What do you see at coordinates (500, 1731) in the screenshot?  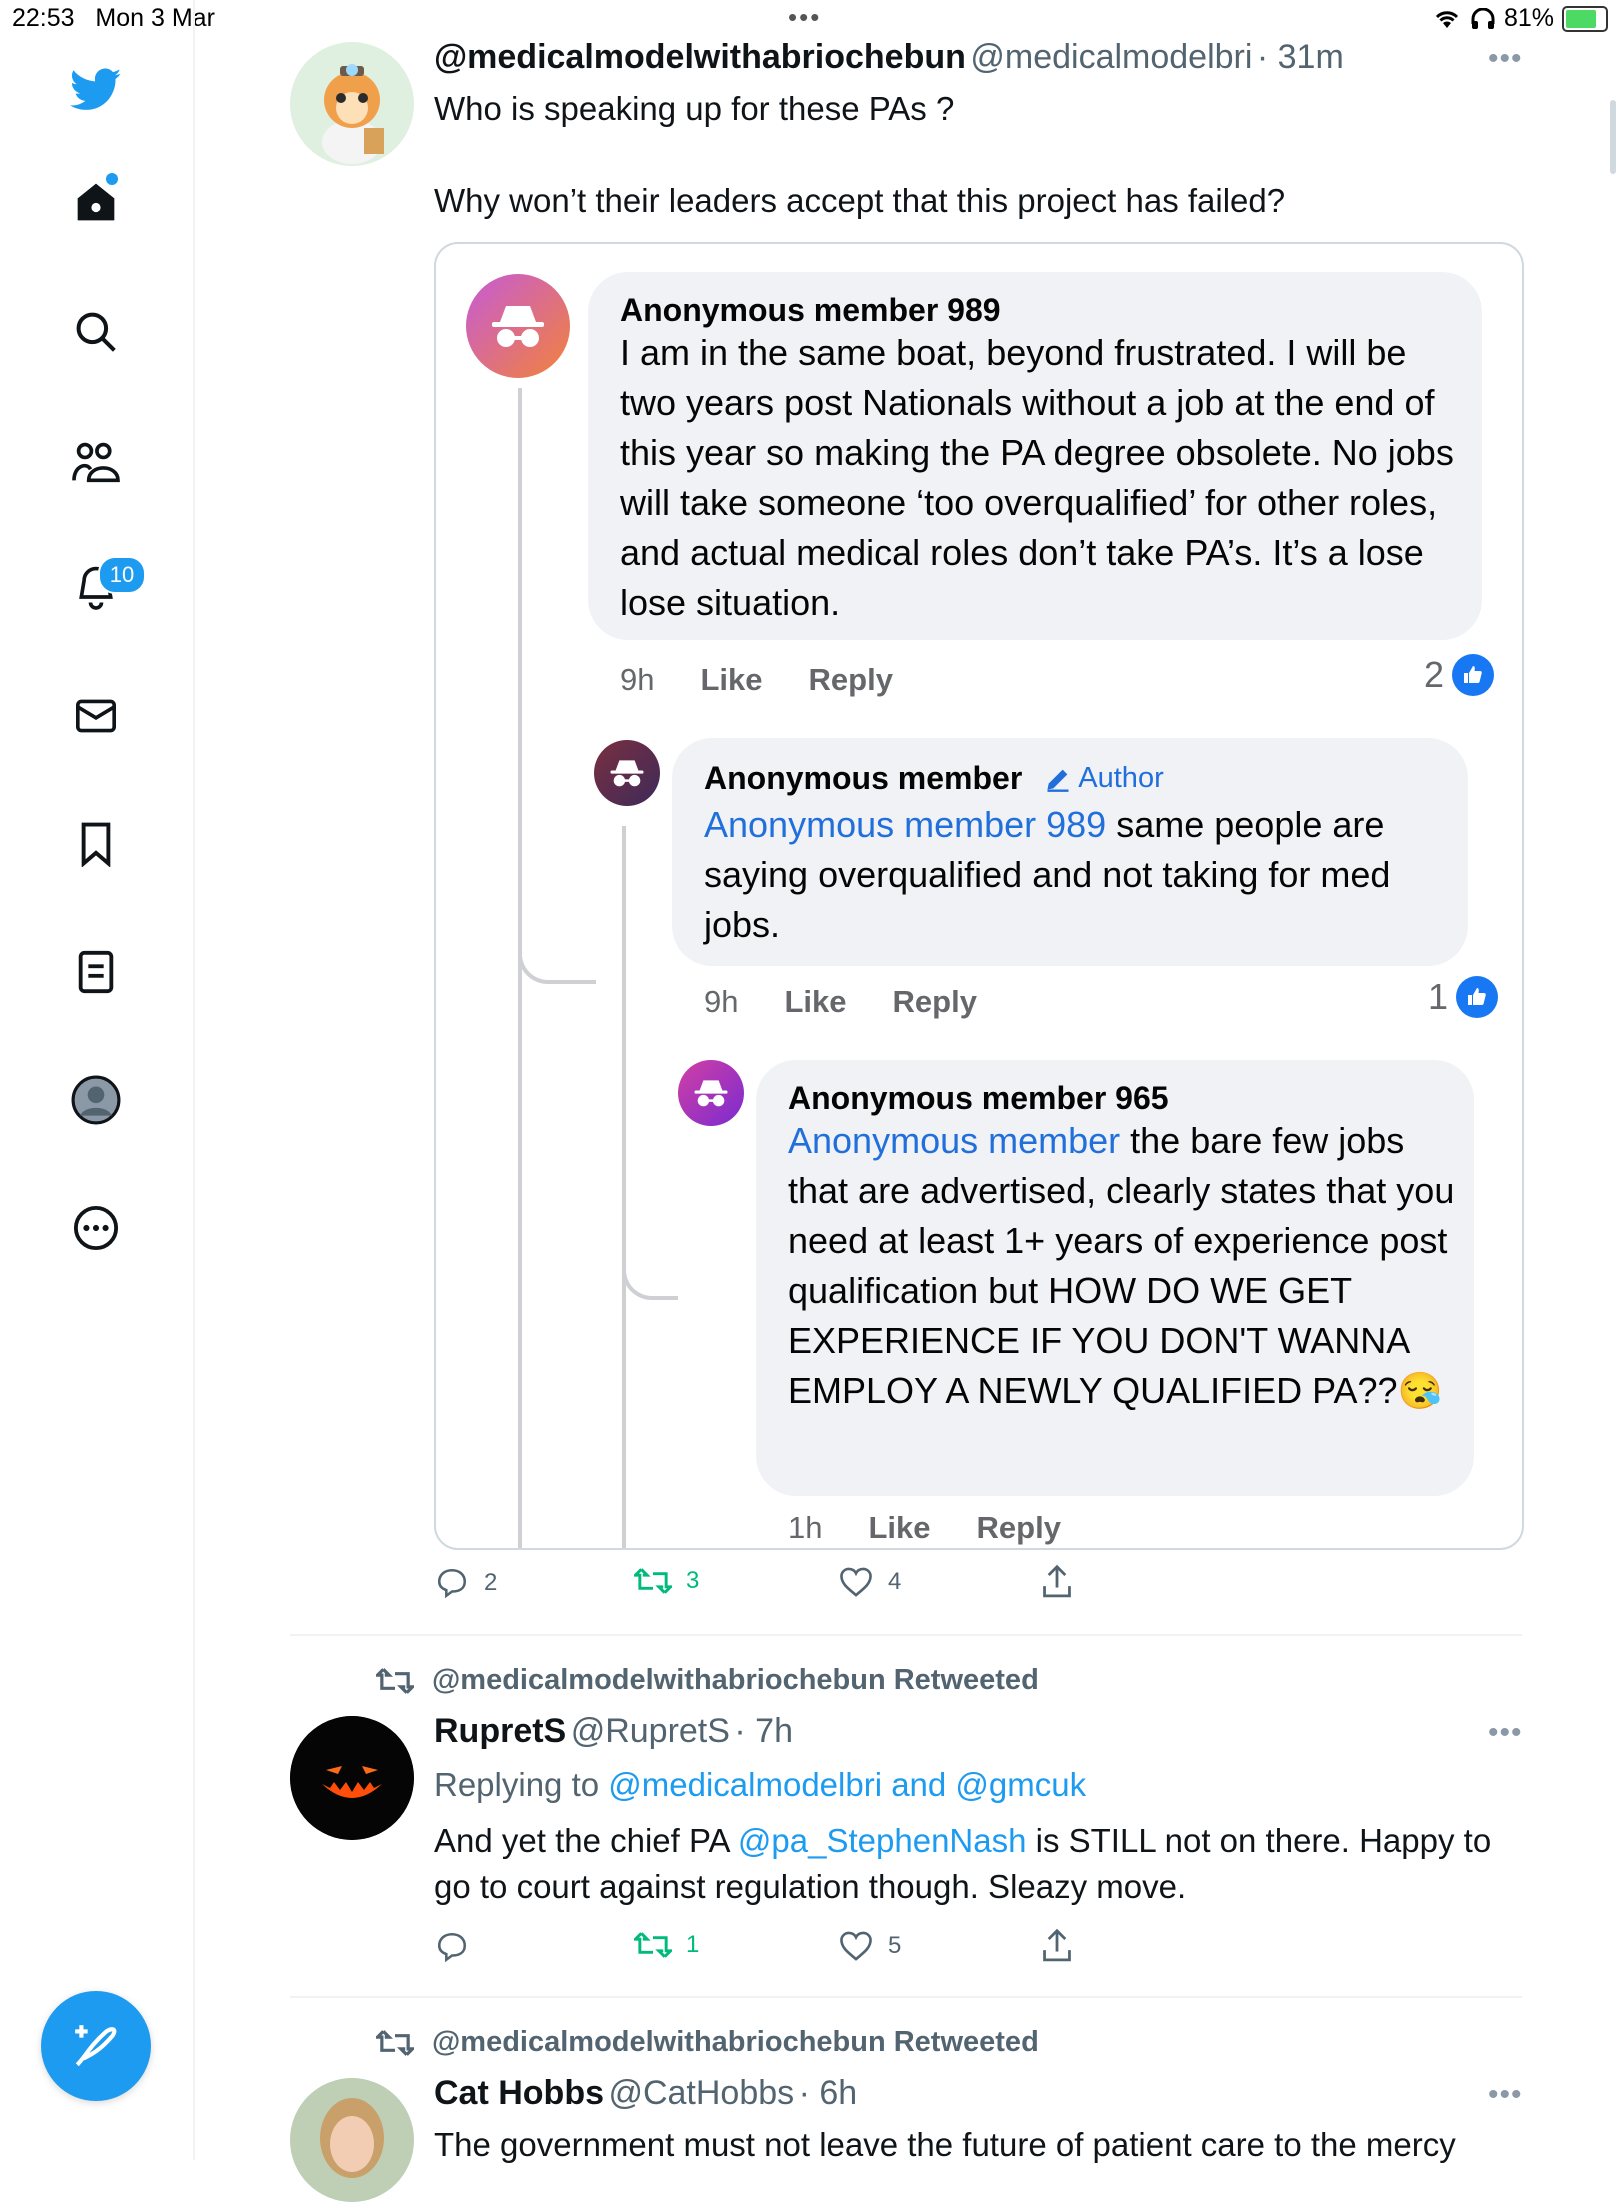 I see `author-name: RupretS` at bounding box center [500, 1731].